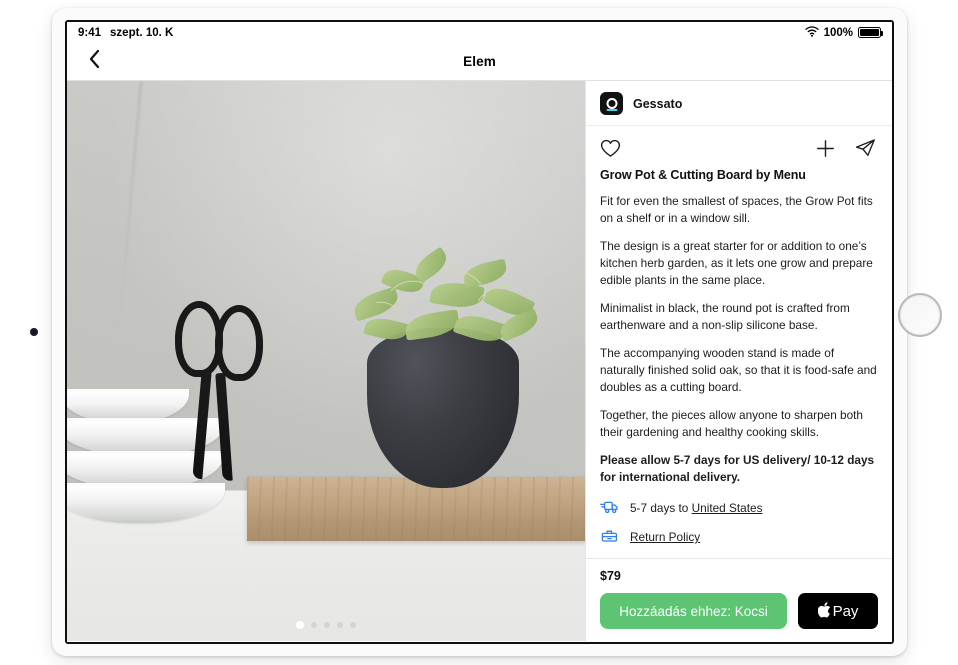 Image resolution: width=958 pixels, height=665 pixels. Describe the element at coordinates (610, 148) in the screenshot. I see `heart-icon` at that location.